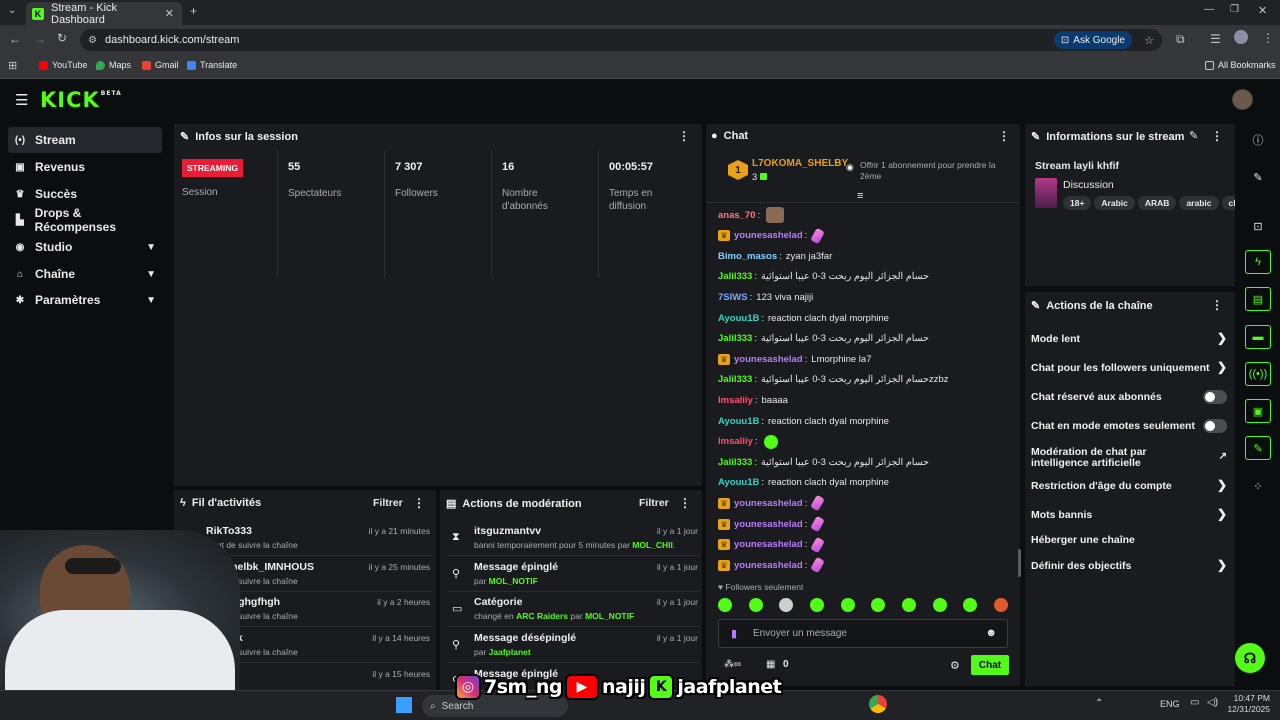  Describe the element at coordinates (1129, 565) in the screenshot. I see `action-set-goals: Définir des objectifs ❯` at that location.